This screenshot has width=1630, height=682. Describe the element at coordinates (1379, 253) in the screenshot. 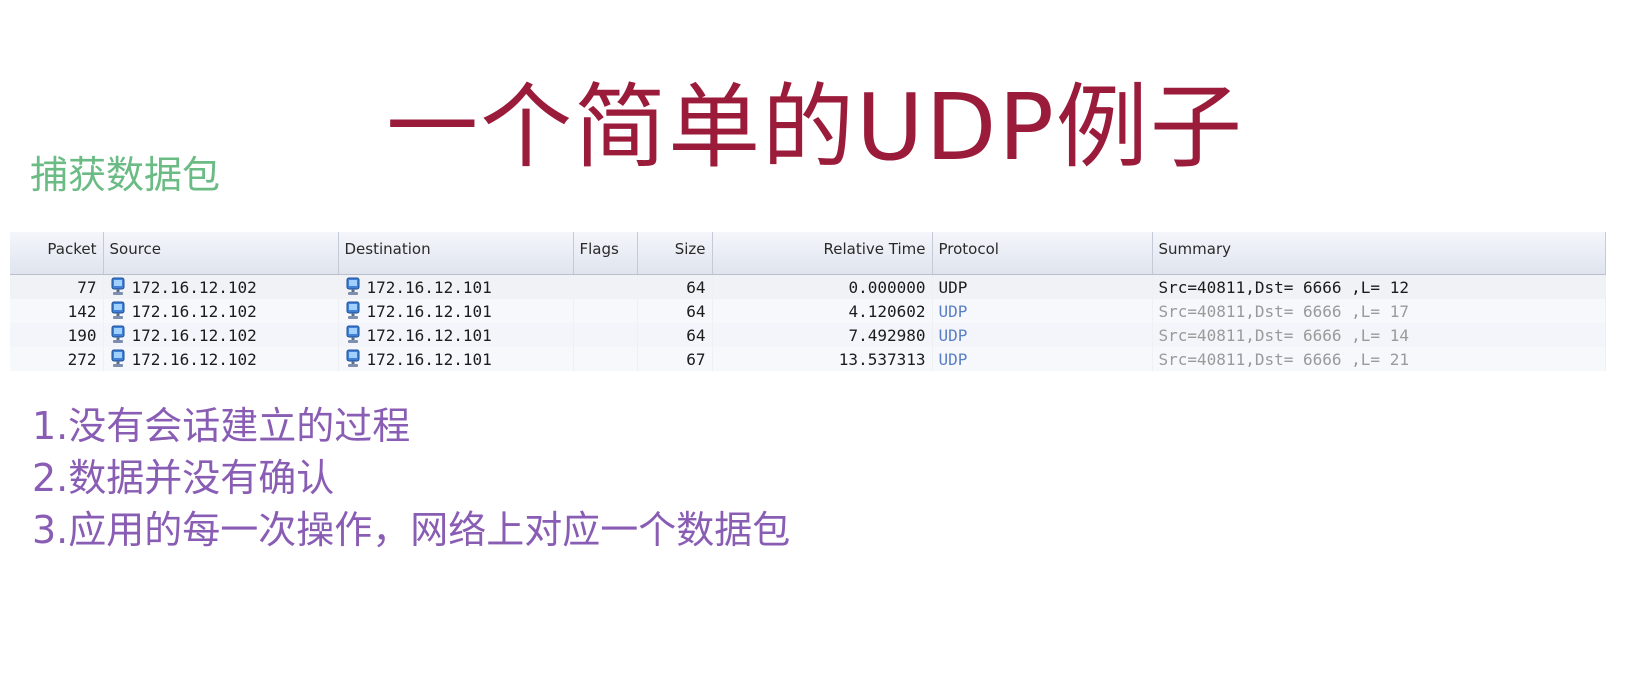

I see `column-header-summary: Summary` at that location.